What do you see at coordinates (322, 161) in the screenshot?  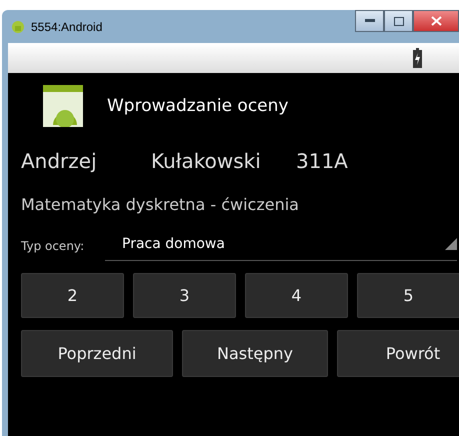 I see `group-label: 311A` at bounding box center [322, 161].